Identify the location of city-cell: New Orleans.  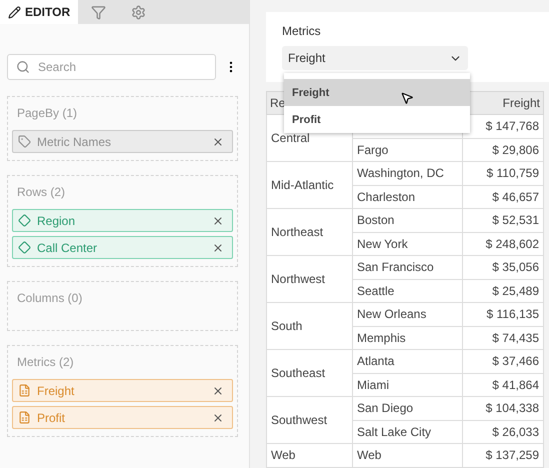
(407, 314).